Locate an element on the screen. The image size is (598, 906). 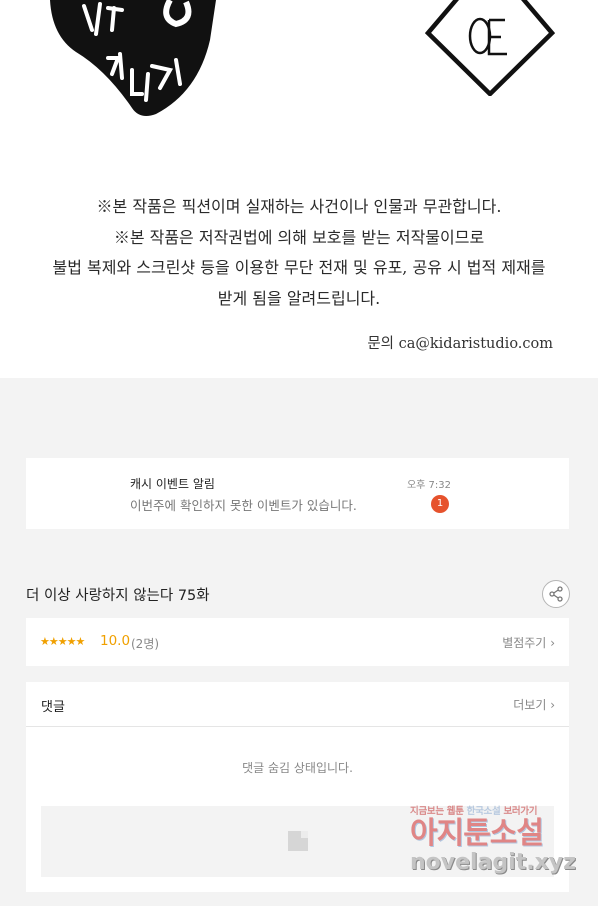
notice-line: ※본 작품은 픽션이며 실재하는 사건이나 인물과 무관합니다. is located at coordinates (299, 206).